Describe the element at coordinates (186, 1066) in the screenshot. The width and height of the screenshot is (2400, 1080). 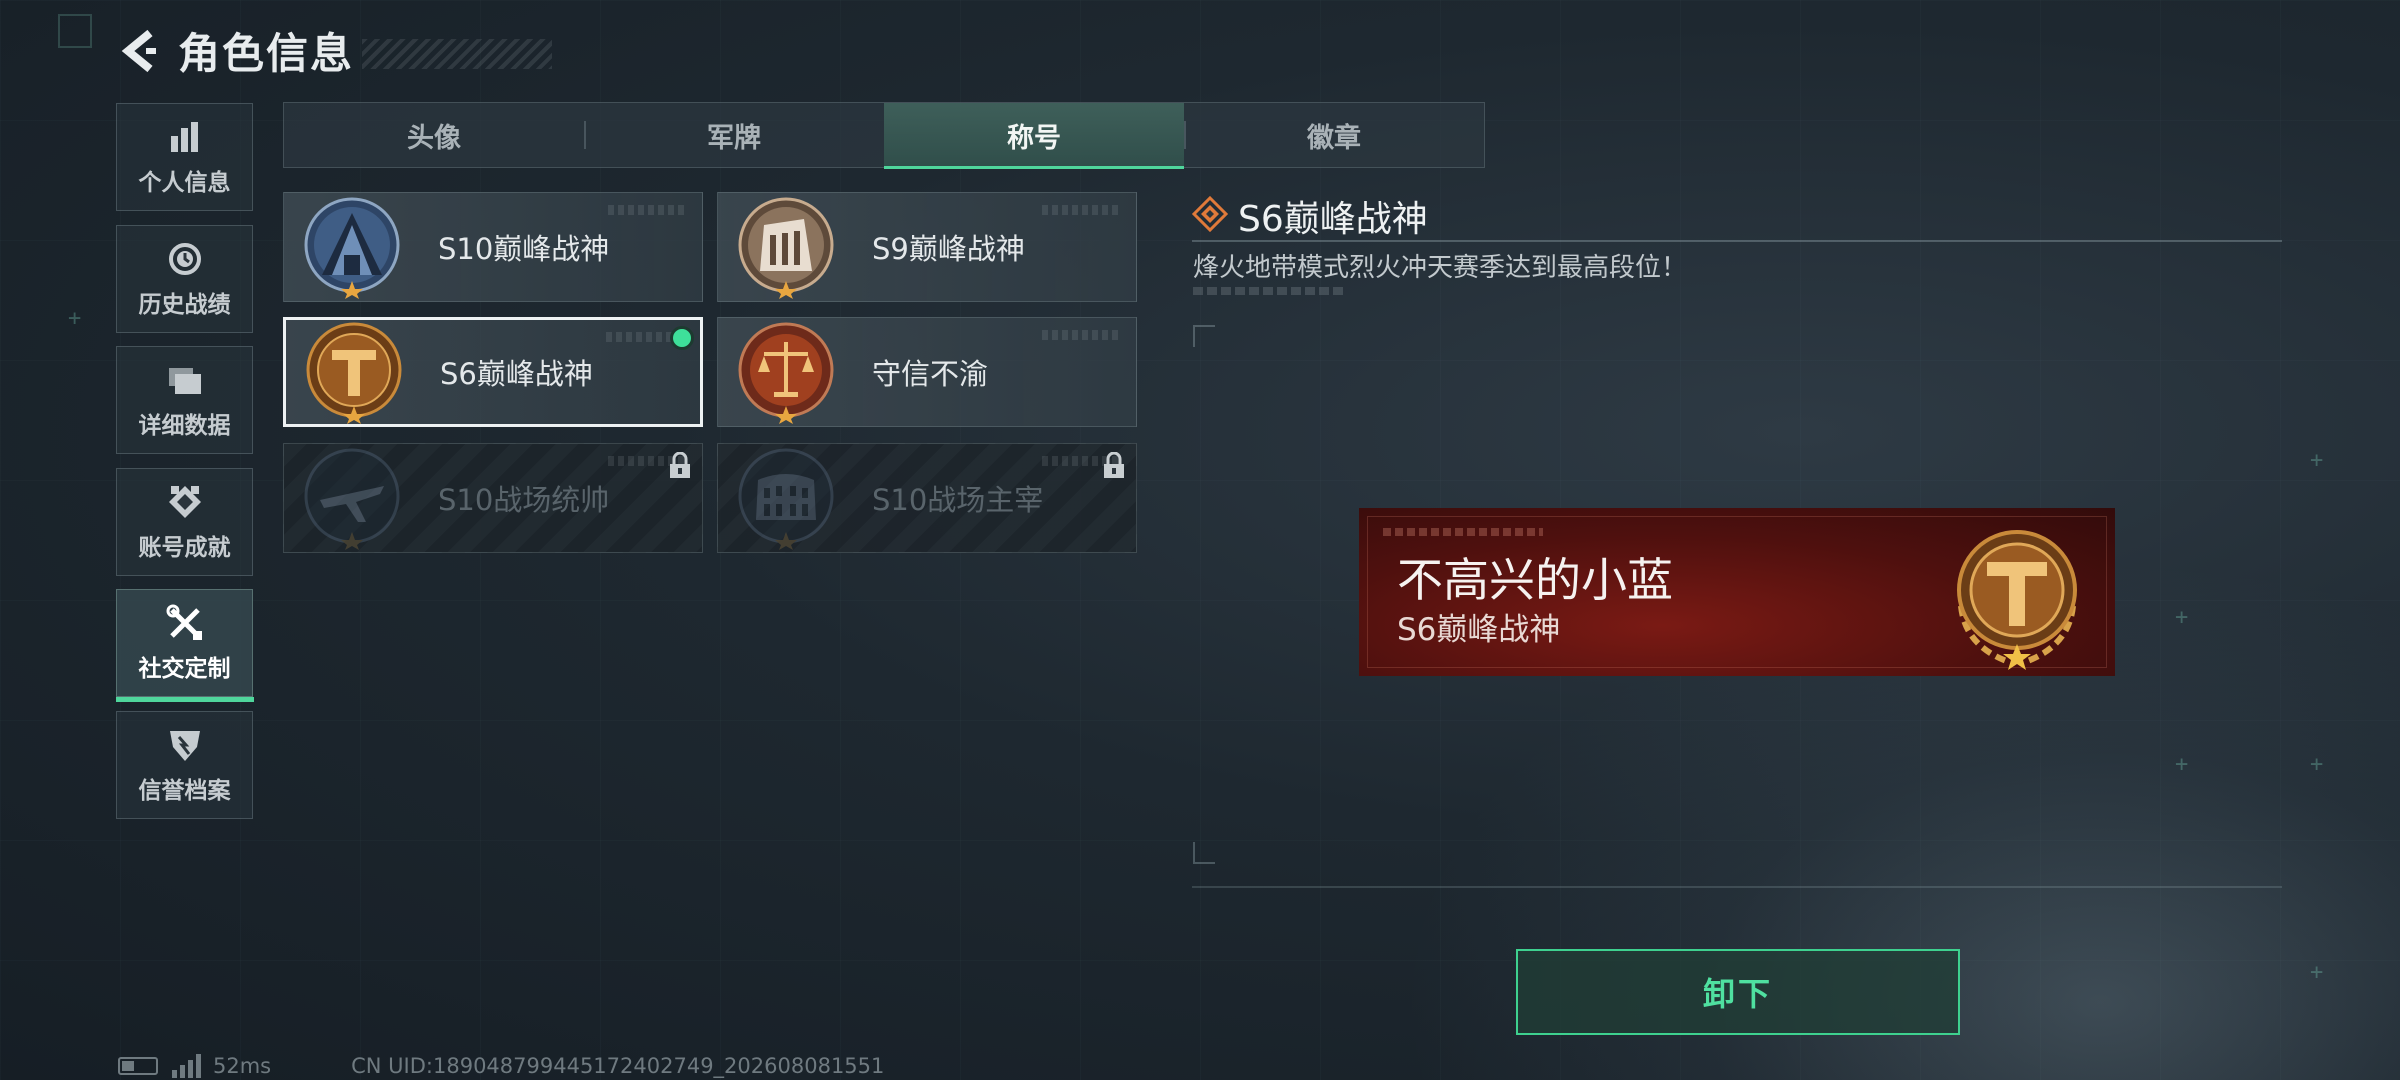
I see `signal-icon` at that location.